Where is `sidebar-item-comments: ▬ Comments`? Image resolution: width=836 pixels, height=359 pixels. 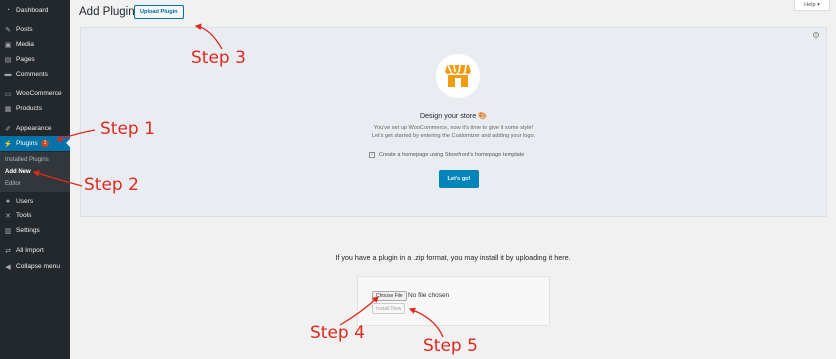 sidebar-item-comments: ▬ Comments is located at coordinates (35, 74).